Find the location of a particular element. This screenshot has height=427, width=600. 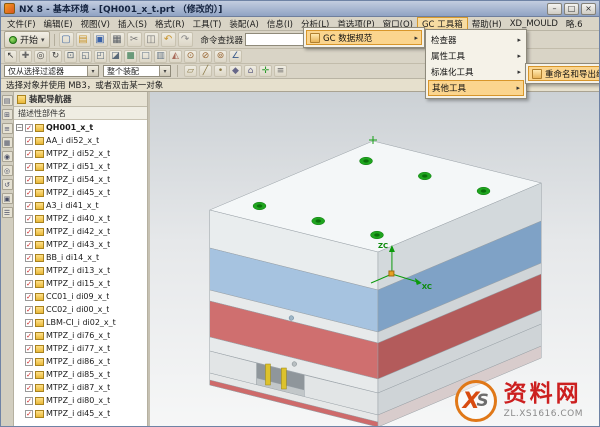

collapse-icon is located at coordinates (19, 127).